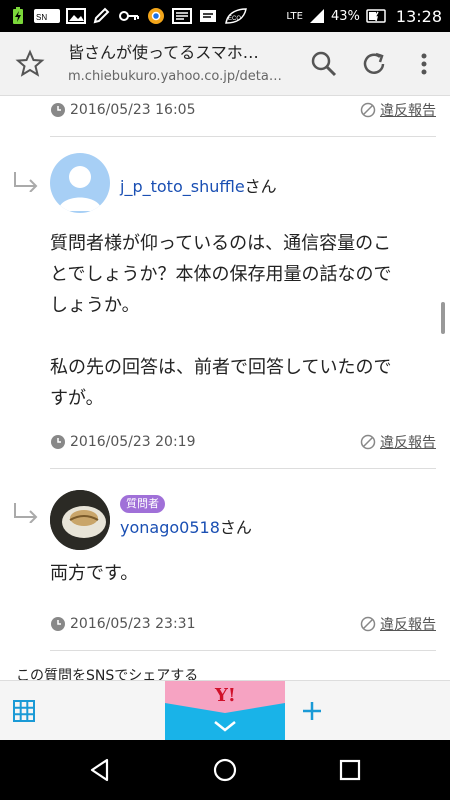 The height and width of the screenshot is (800, 450). I want to click on more-vert-icon, so click(424, 64).